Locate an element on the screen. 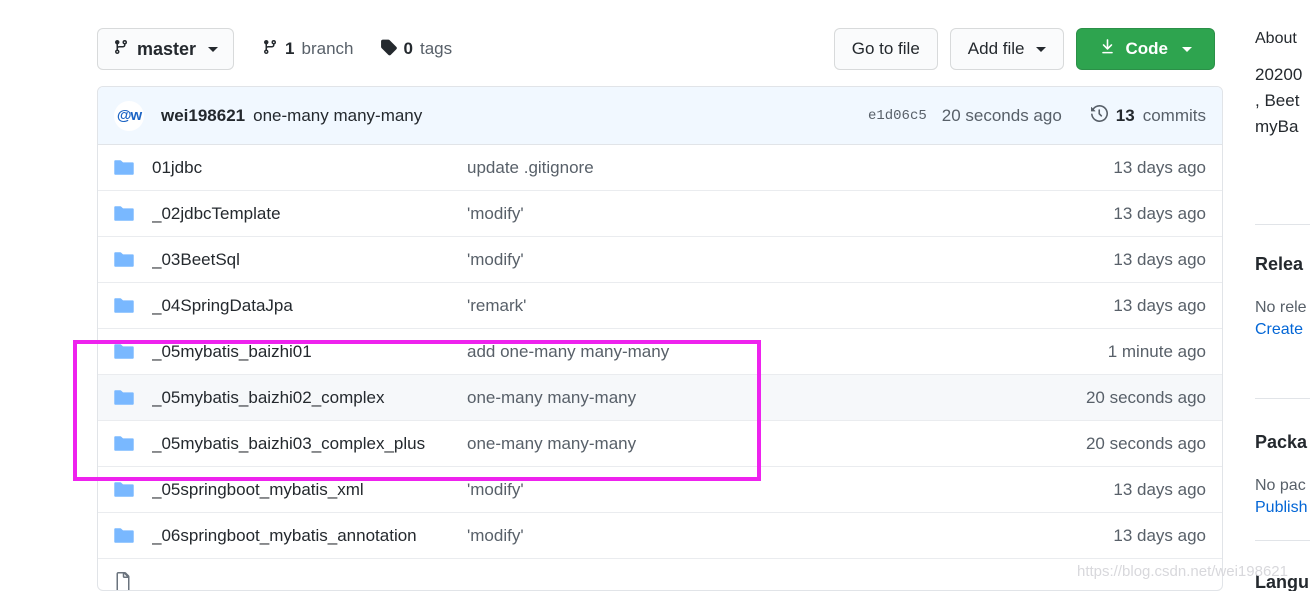  add-file-button: Add file is located at coordinates (1006, 49).